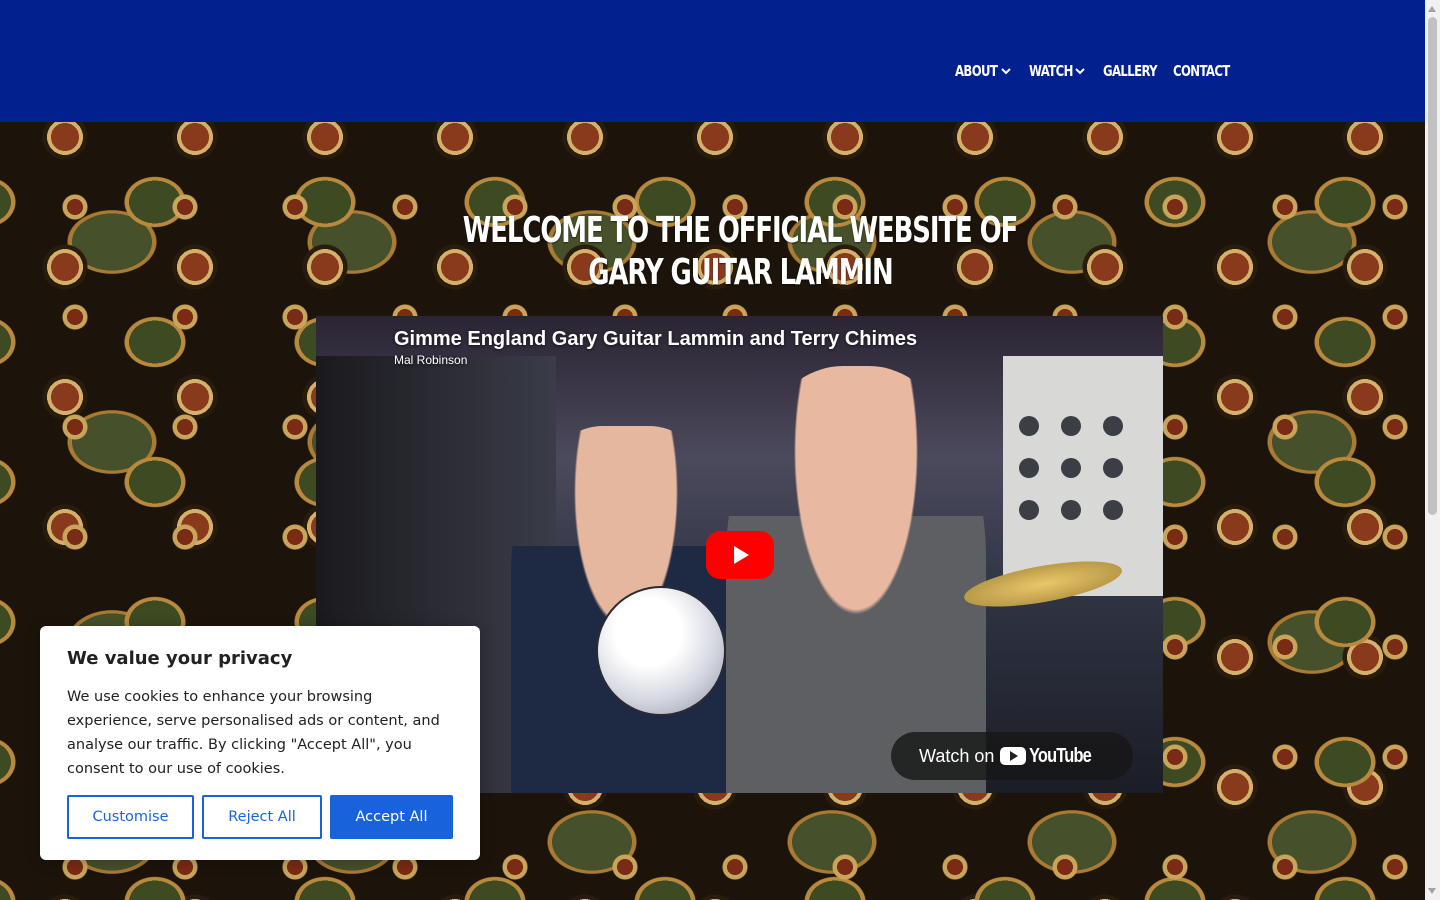  I want to click on cookie-title: We value your privacy, so click(180, 658).